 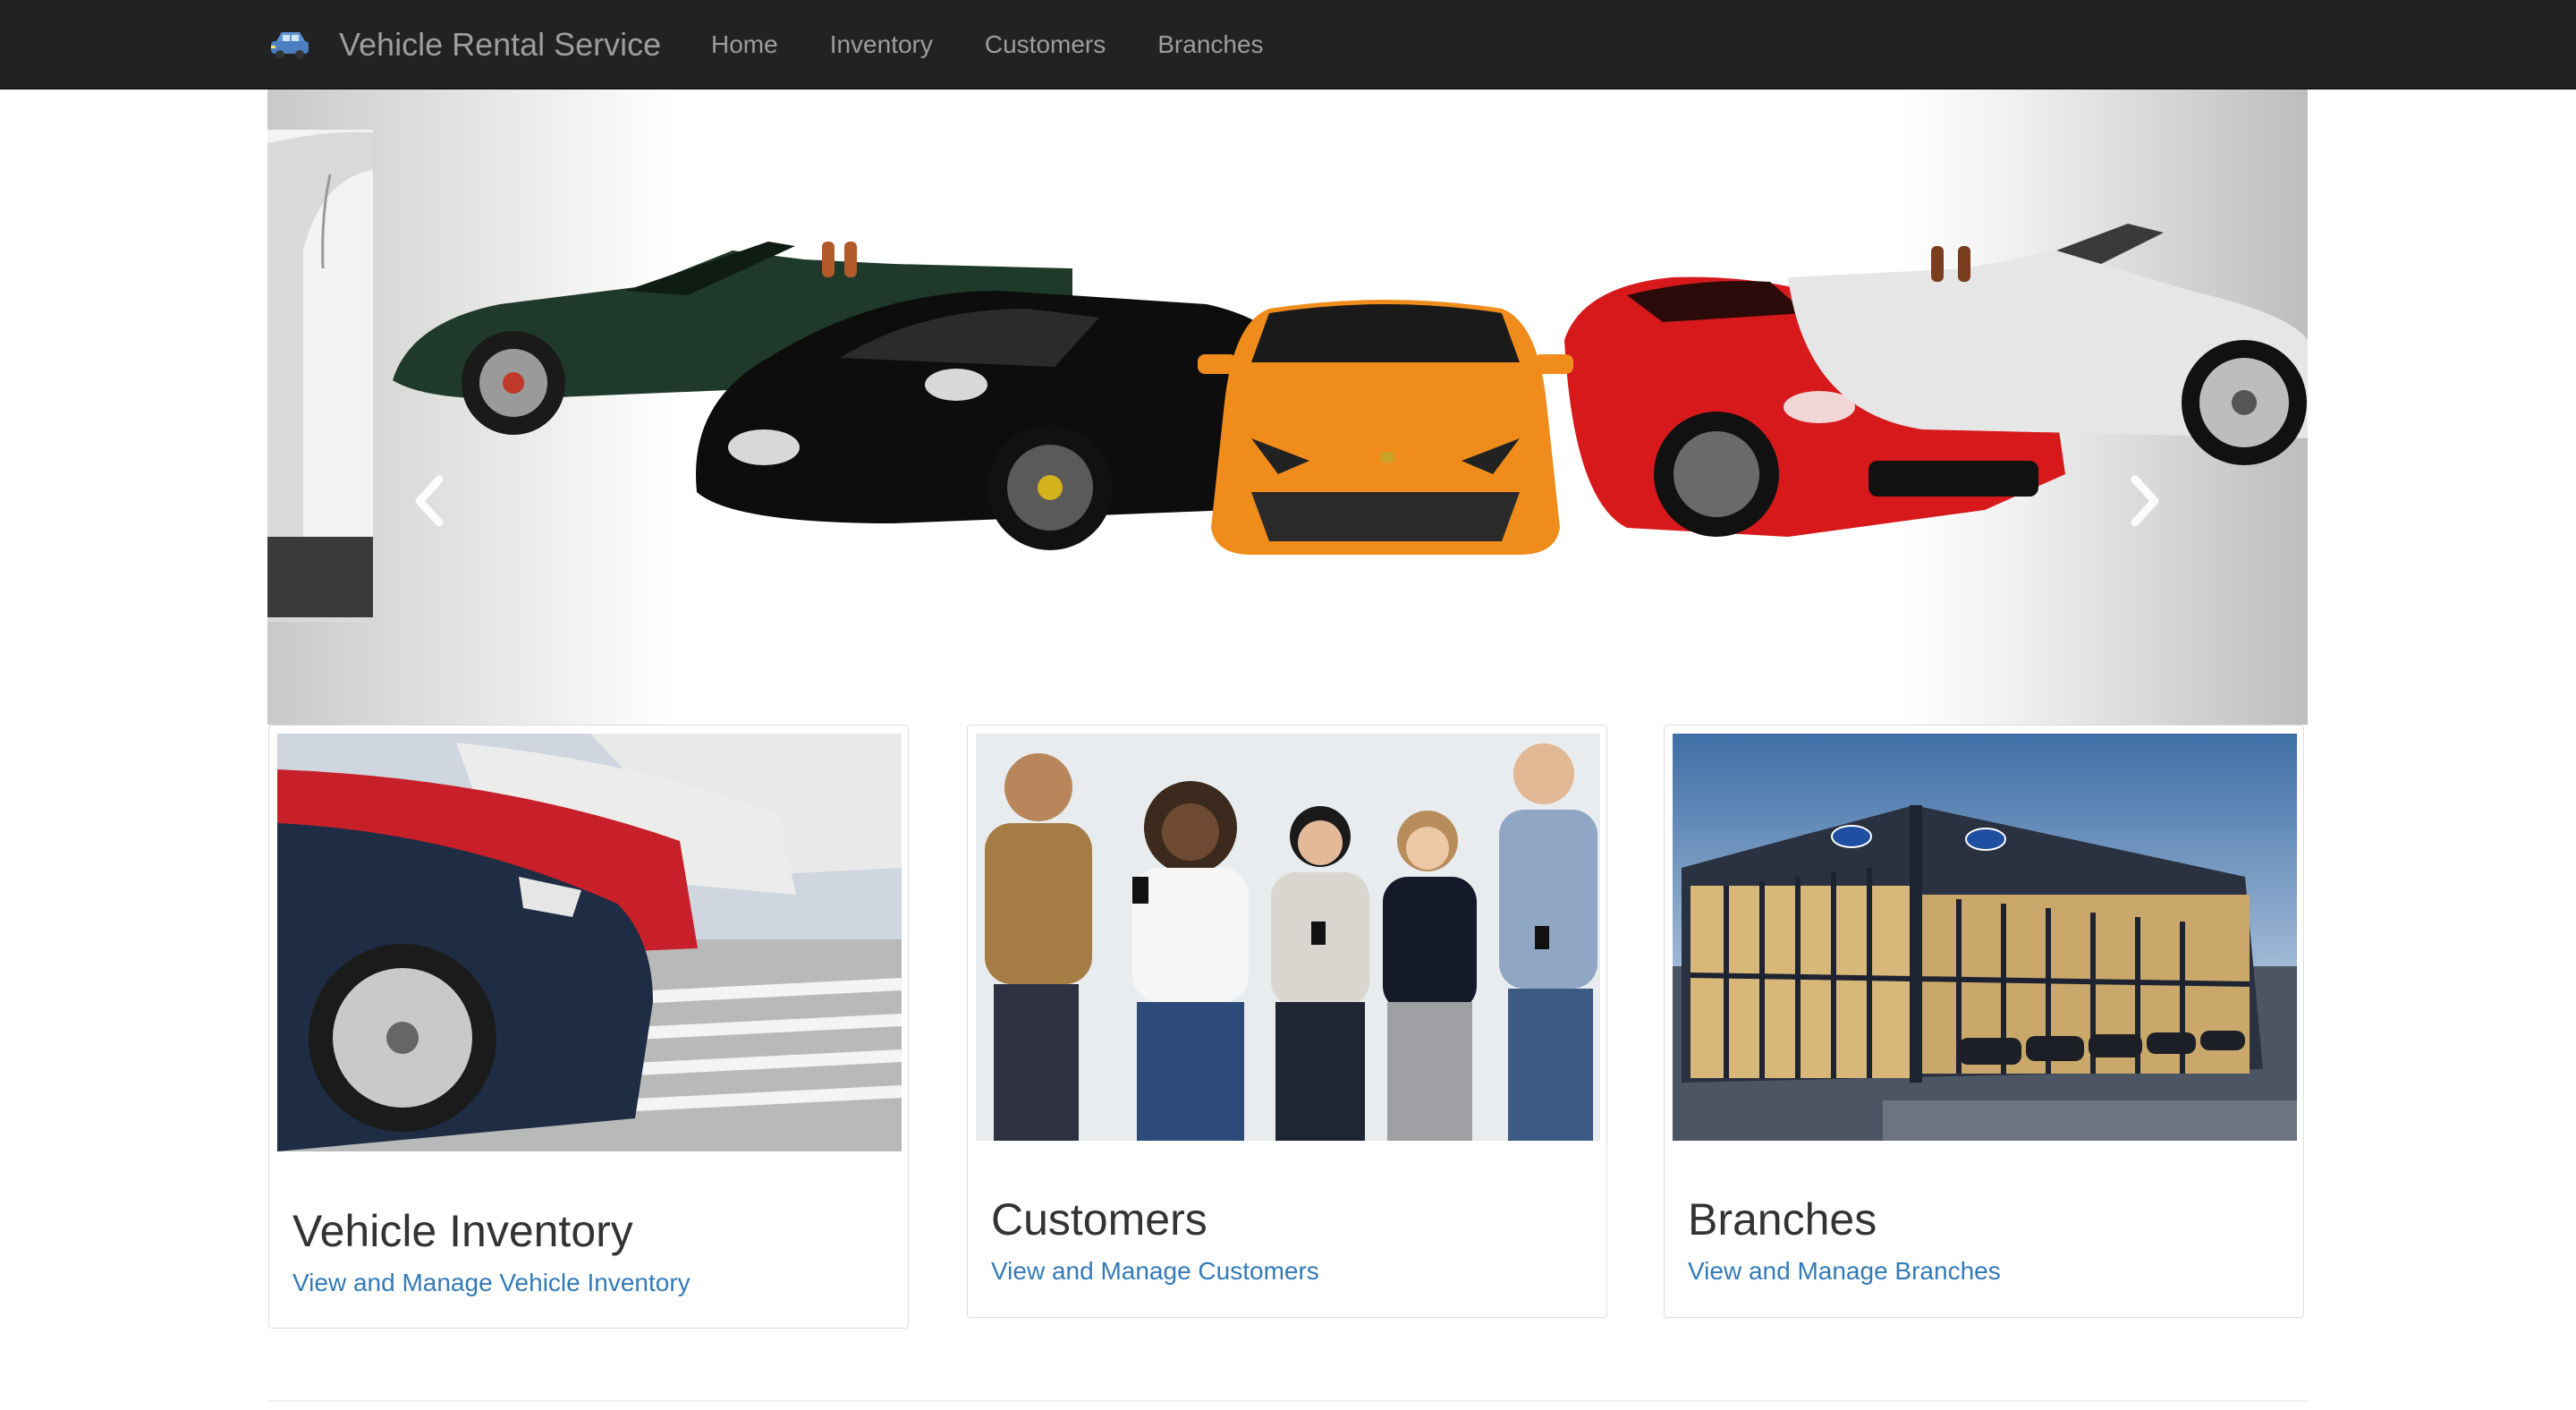 I want to click on nav-branches: Branches, so click(x=1210, y=45).